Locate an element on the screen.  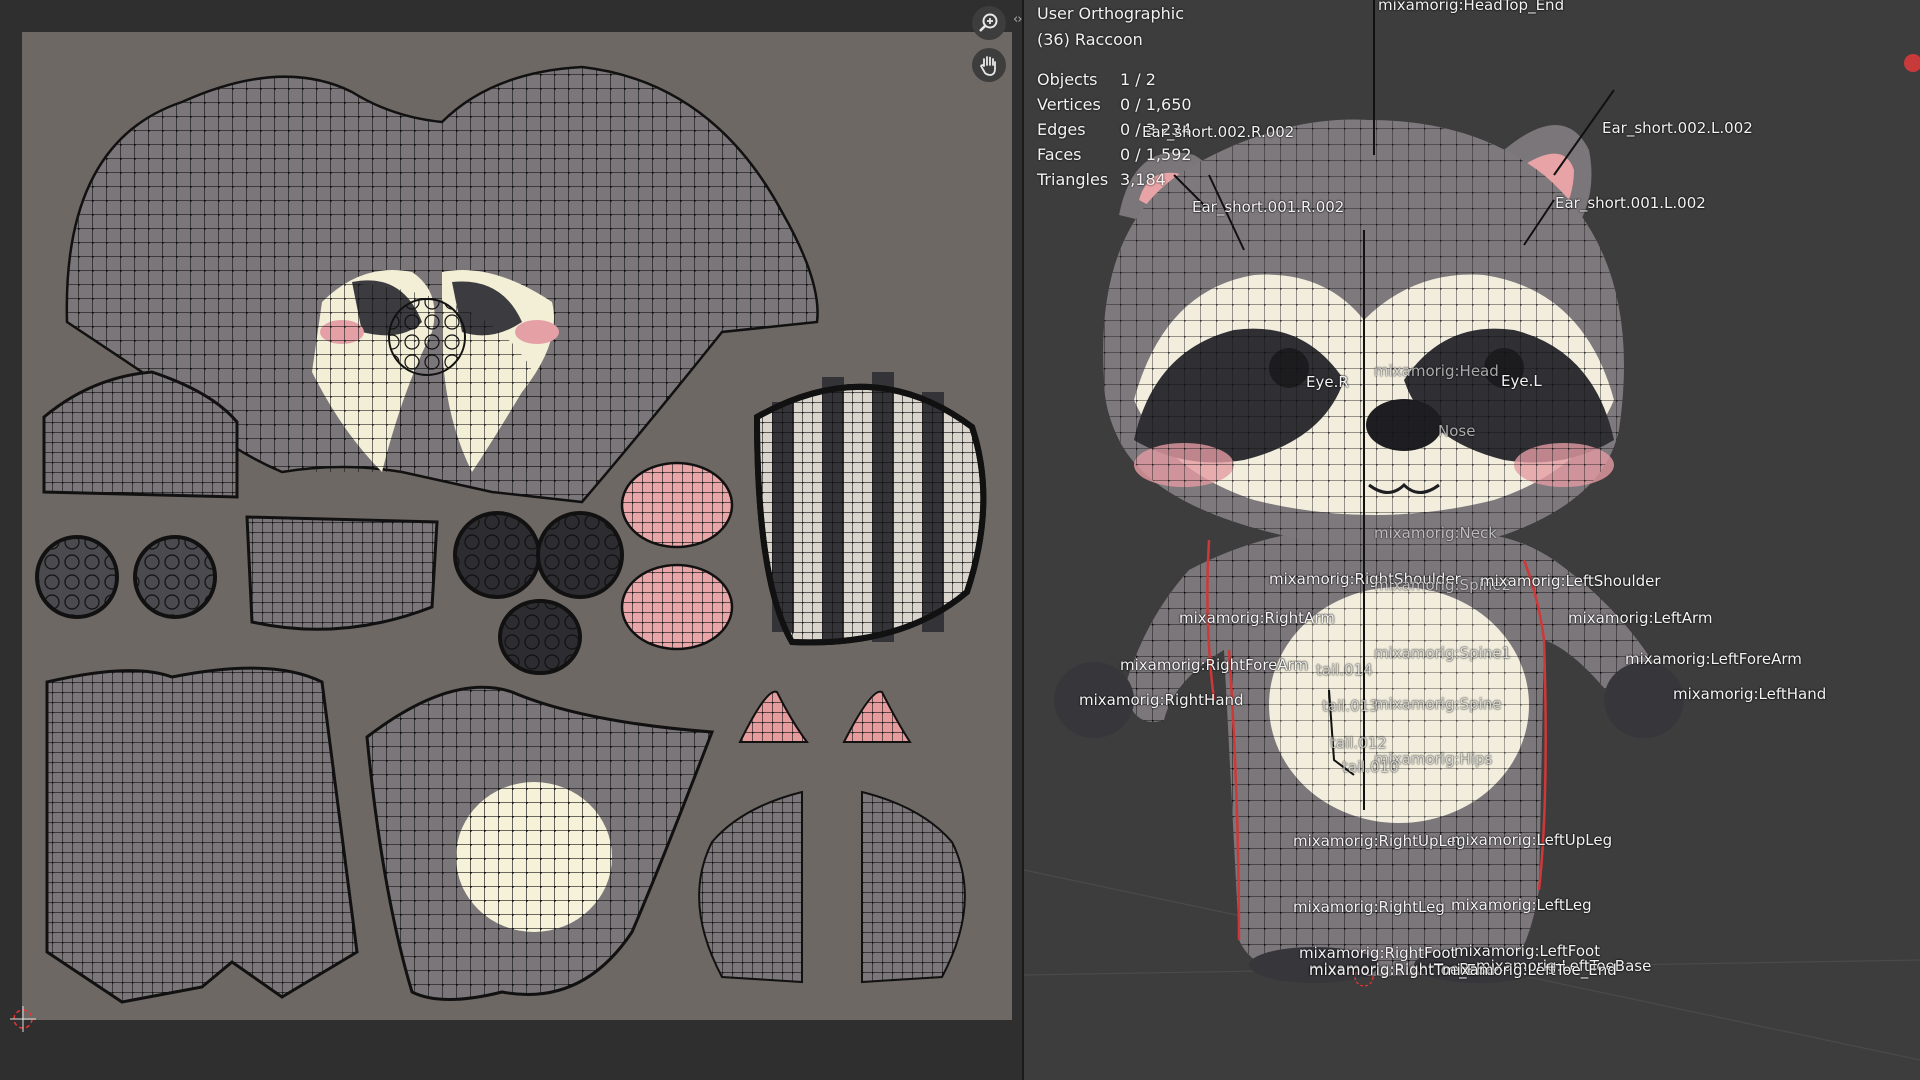
bone-label: Ear_short.002.R.002 is located at coordinates (1218, 132).